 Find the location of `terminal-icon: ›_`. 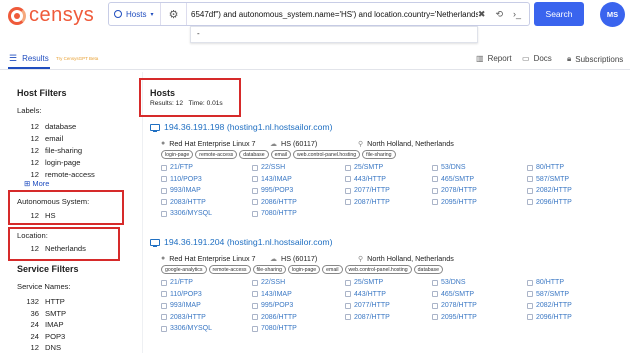

terminal-icon: ›_ is located at coordinates (517, 14).